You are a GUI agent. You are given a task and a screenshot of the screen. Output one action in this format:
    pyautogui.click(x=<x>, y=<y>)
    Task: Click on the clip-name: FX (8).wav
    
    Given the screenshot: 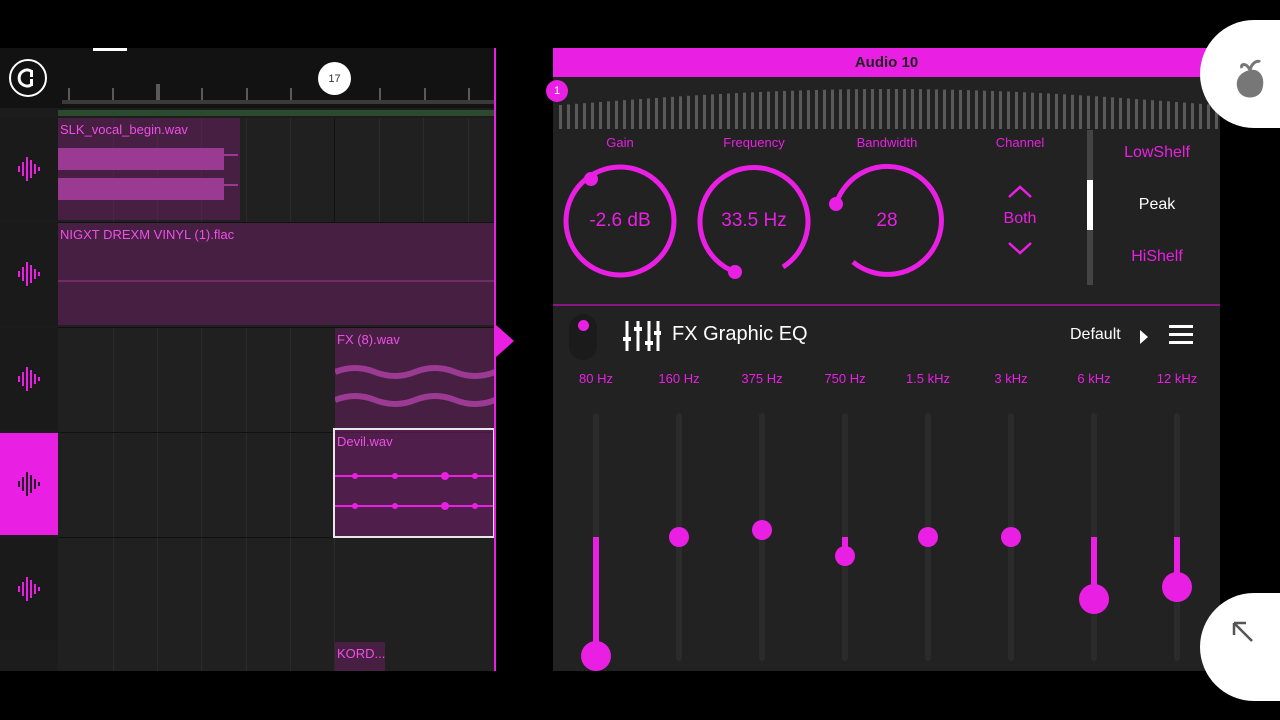 What is the action you would take?
    pyautogui.click(x=368, y=339)
    